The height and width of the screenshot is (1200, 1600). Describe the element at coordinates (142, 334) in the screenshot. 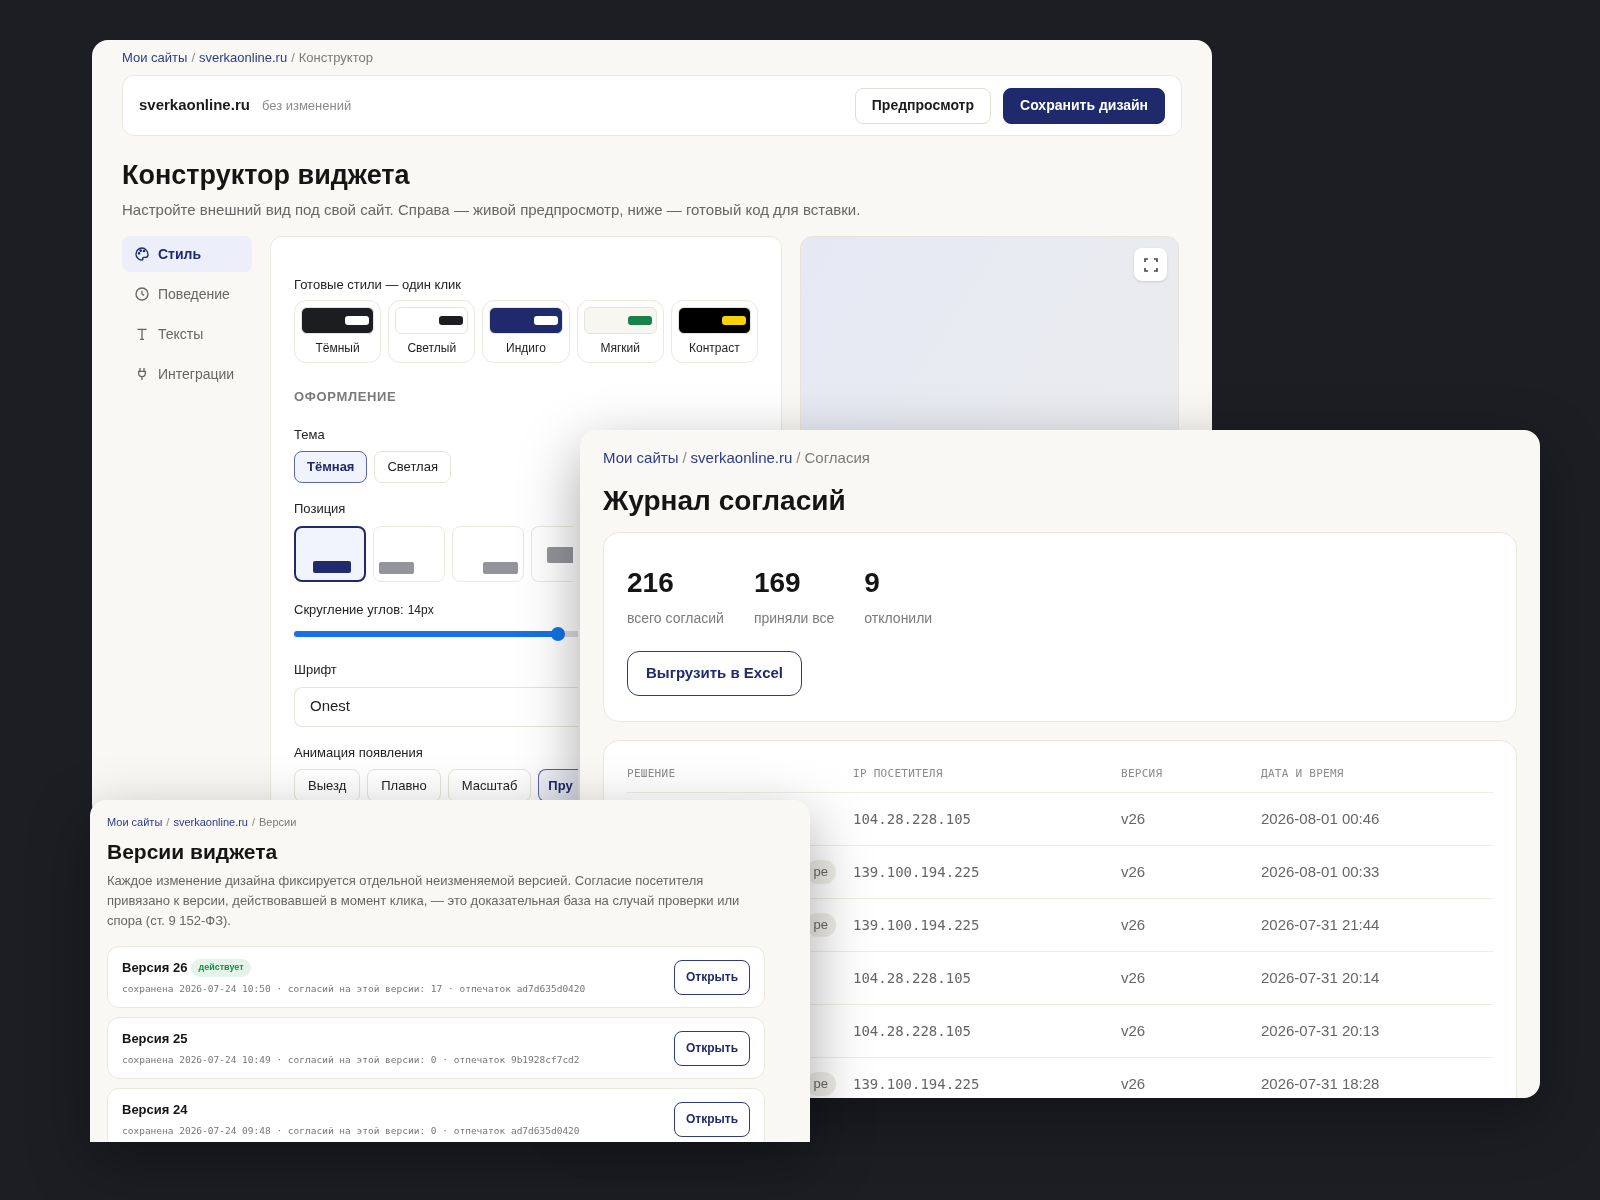

I see `text-icon` at that location.